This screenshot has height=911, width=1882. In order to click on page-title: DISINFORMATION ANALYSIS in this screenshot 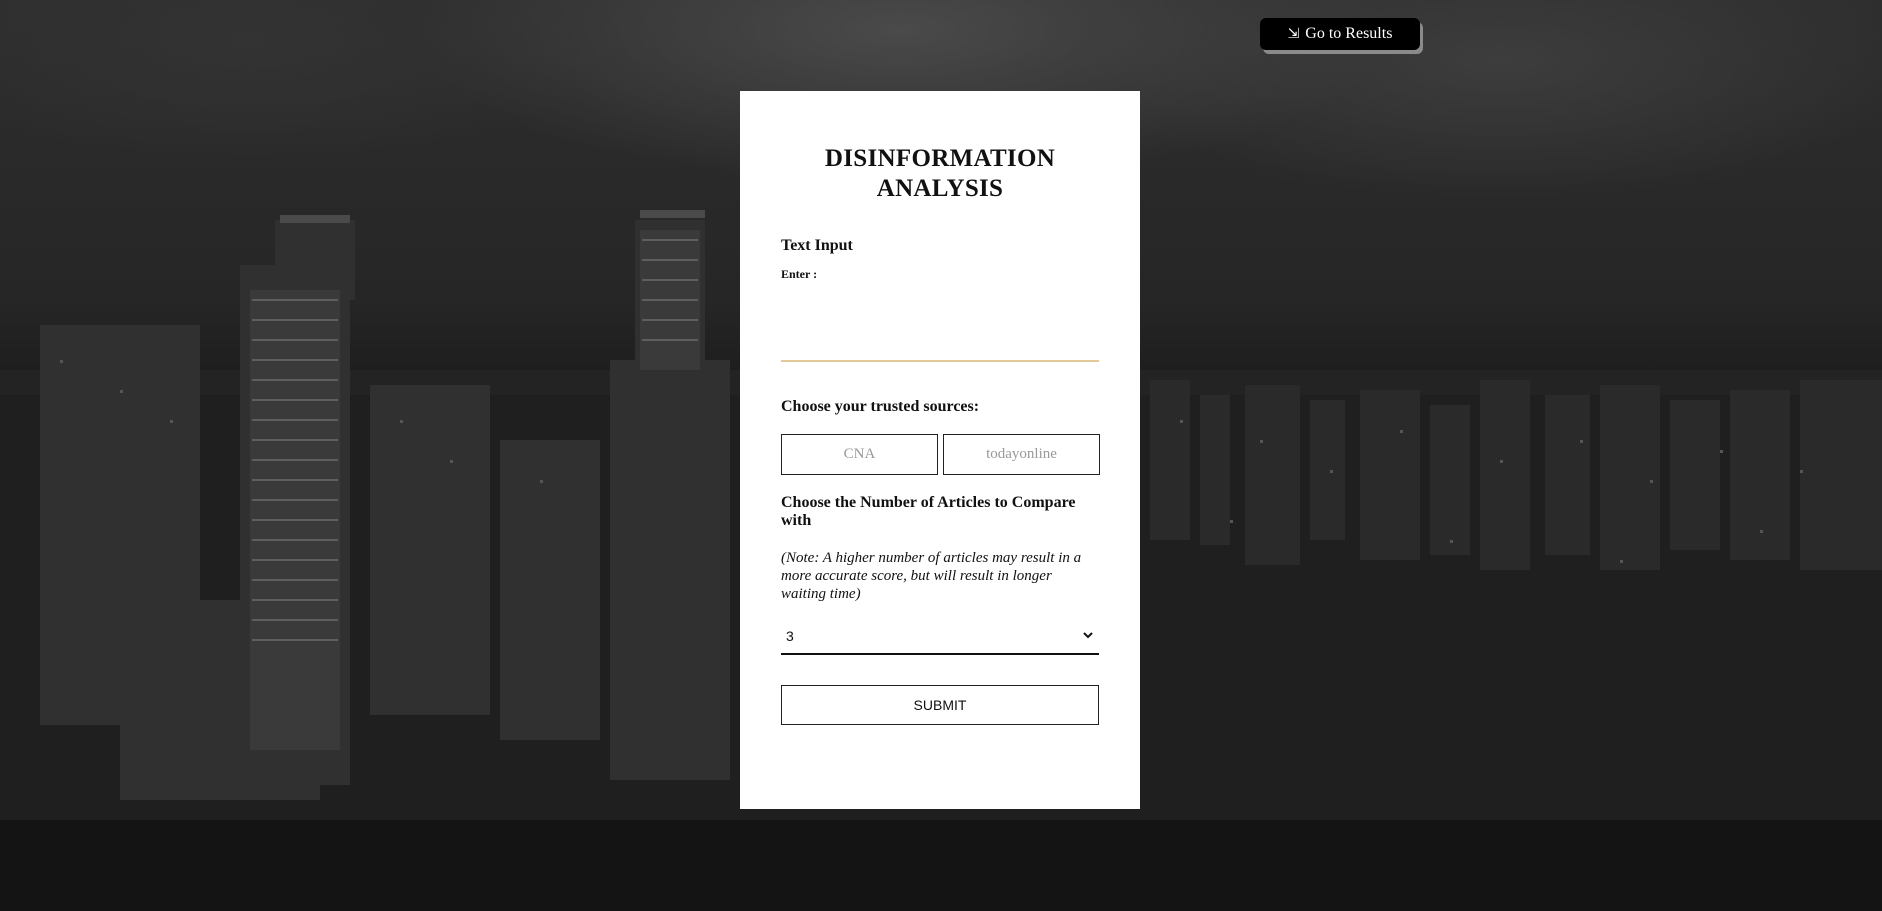, I will do `click(940, 173)`.